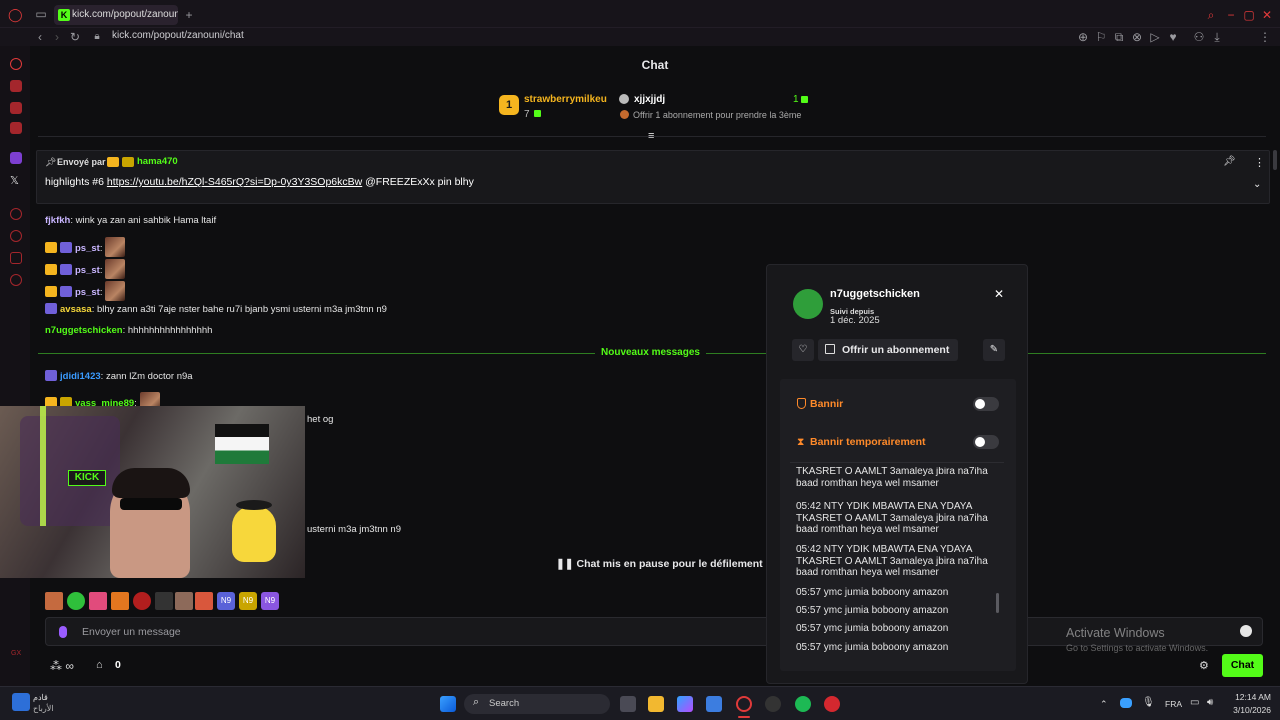 Image resolution: width=1280 pixels, height=720 pixels. Describe the element at coordinates (84, 330) in the screenshot. I see `chat-username: n7uggetschicken` at that location.